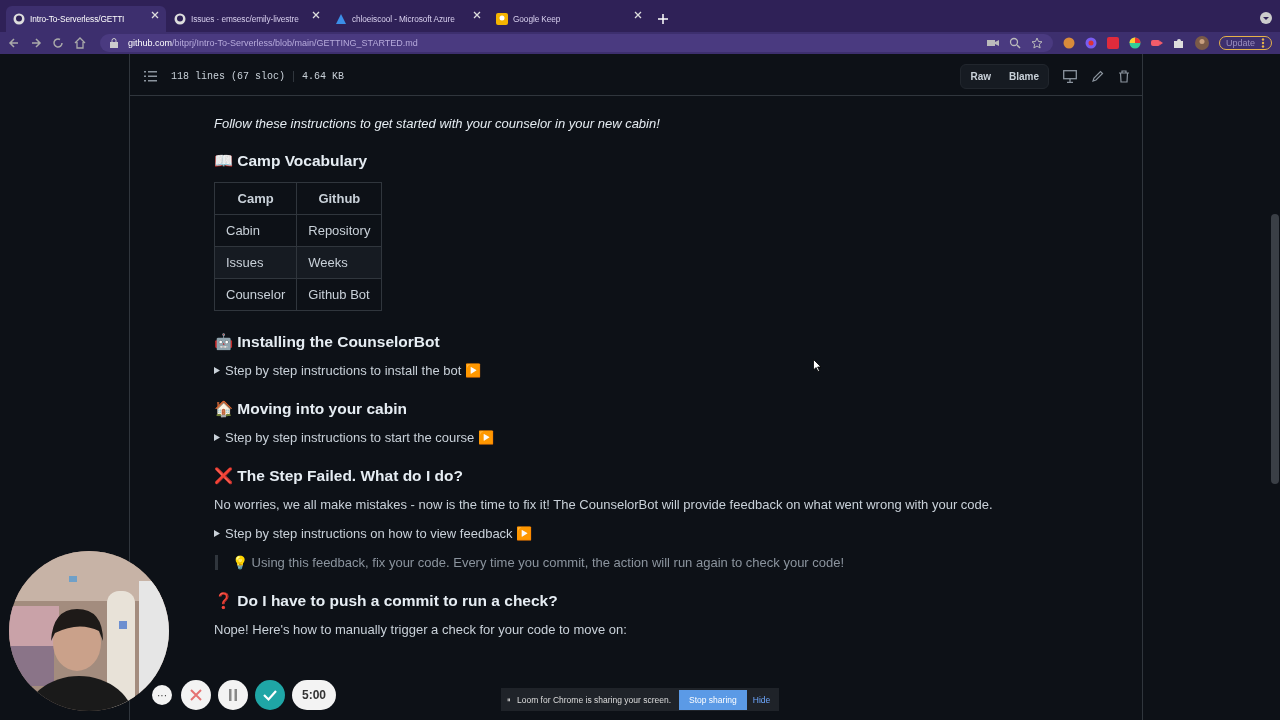 The width and height of the screenshot is (1280, 720). I want to click on section-heading: ❓ Do I have to push a commit to run a check?, so click(386, 601).